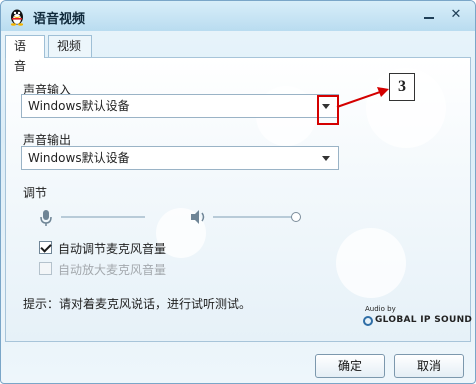 This screenshot has width=476, height=384. Describe the element at coordinates (79, 106) in the screenshot. I see `input-device-value: Windows默认设备` at that location.